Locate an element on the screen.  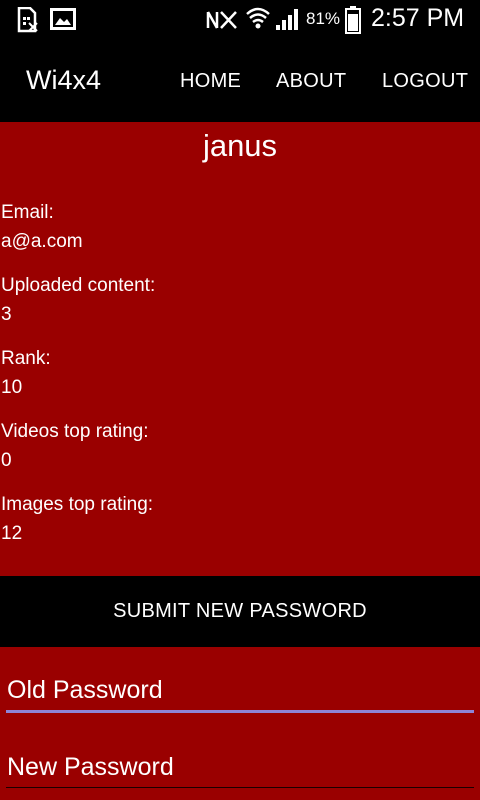
wifi-icon is located at coordinates (258, 18).